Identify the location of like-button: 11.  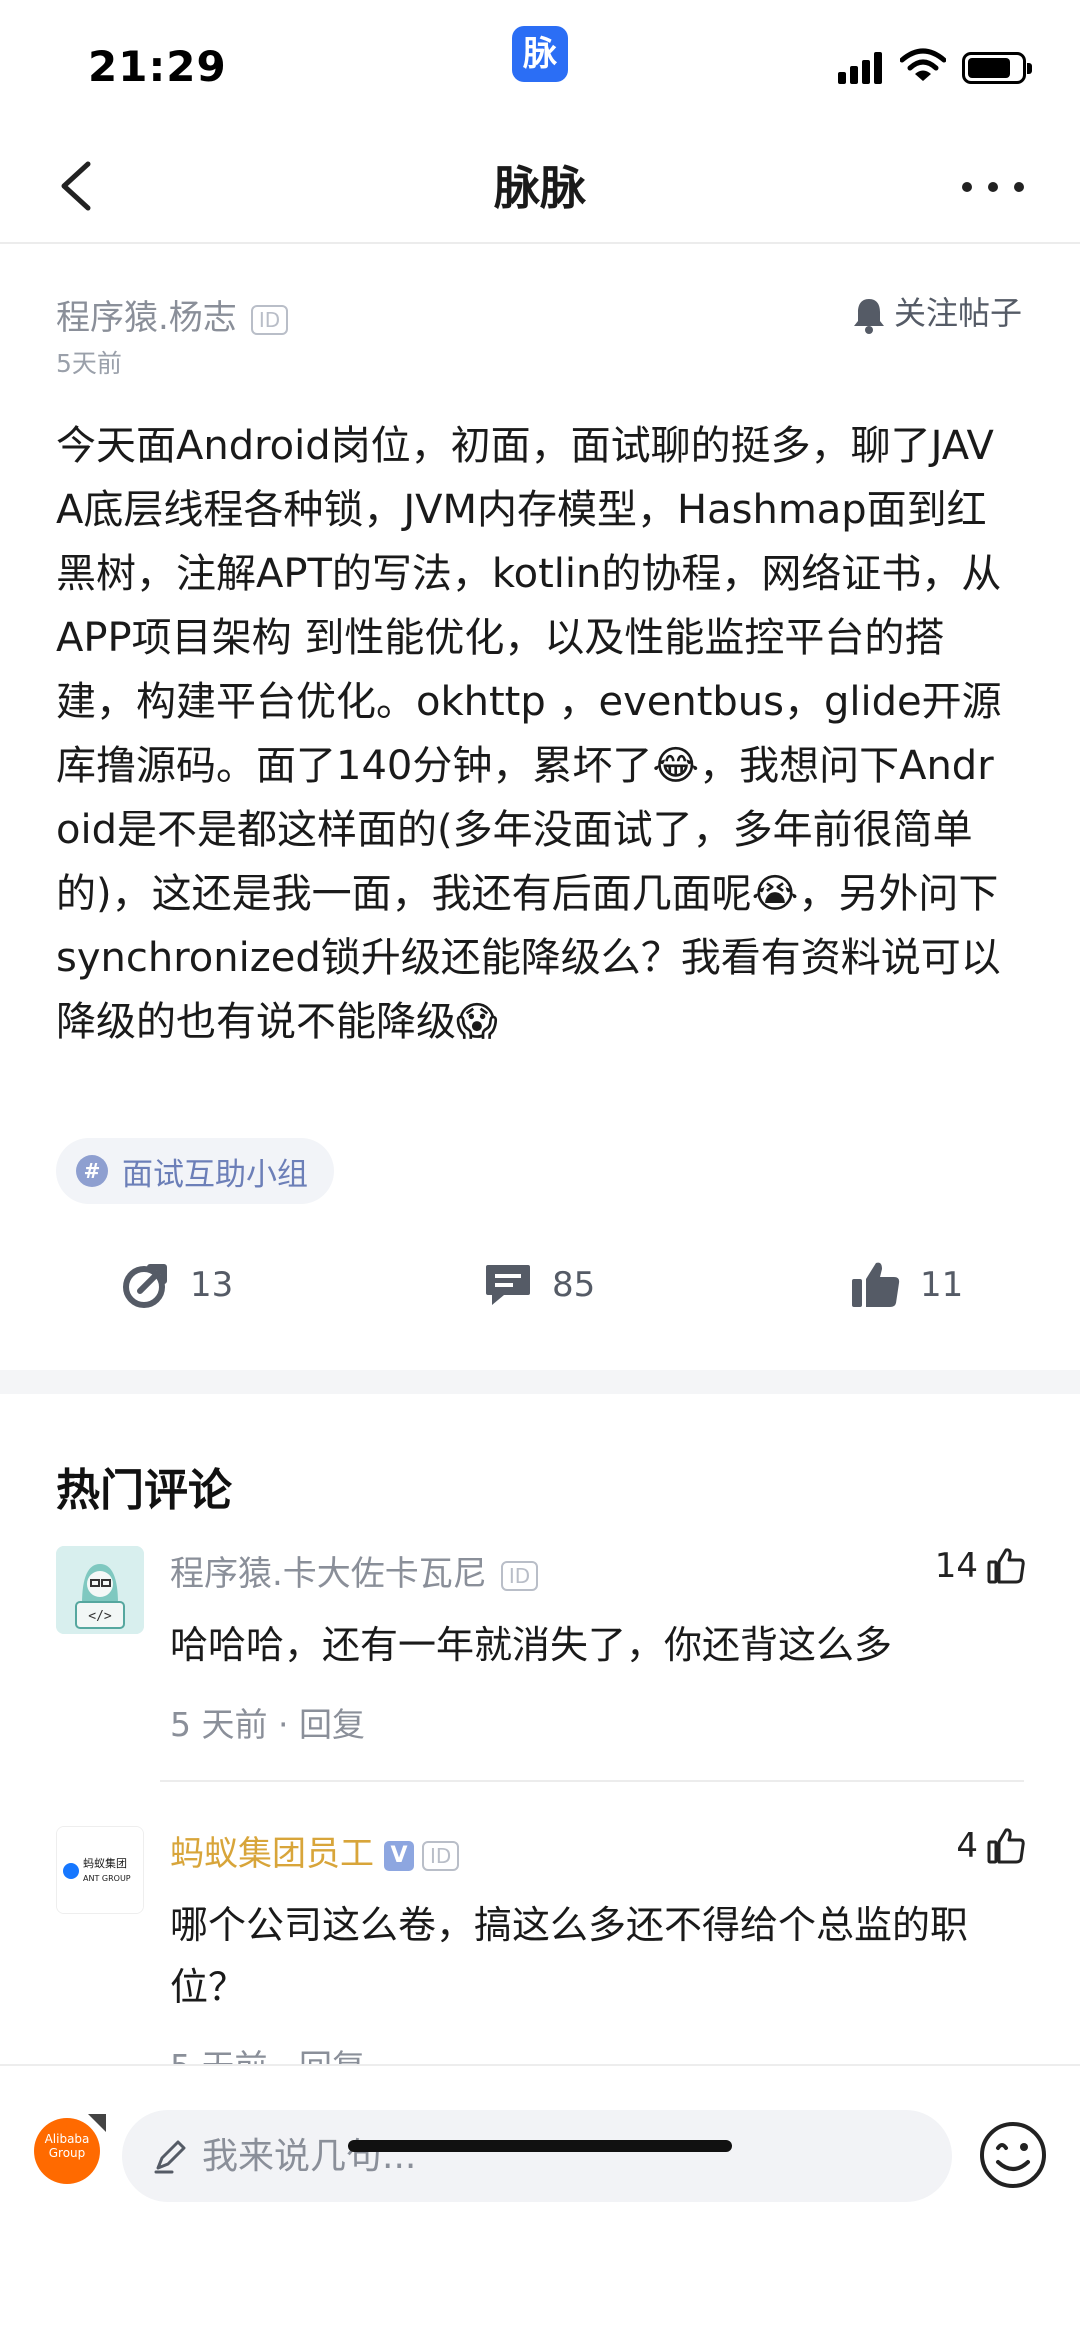
(906, 1285).